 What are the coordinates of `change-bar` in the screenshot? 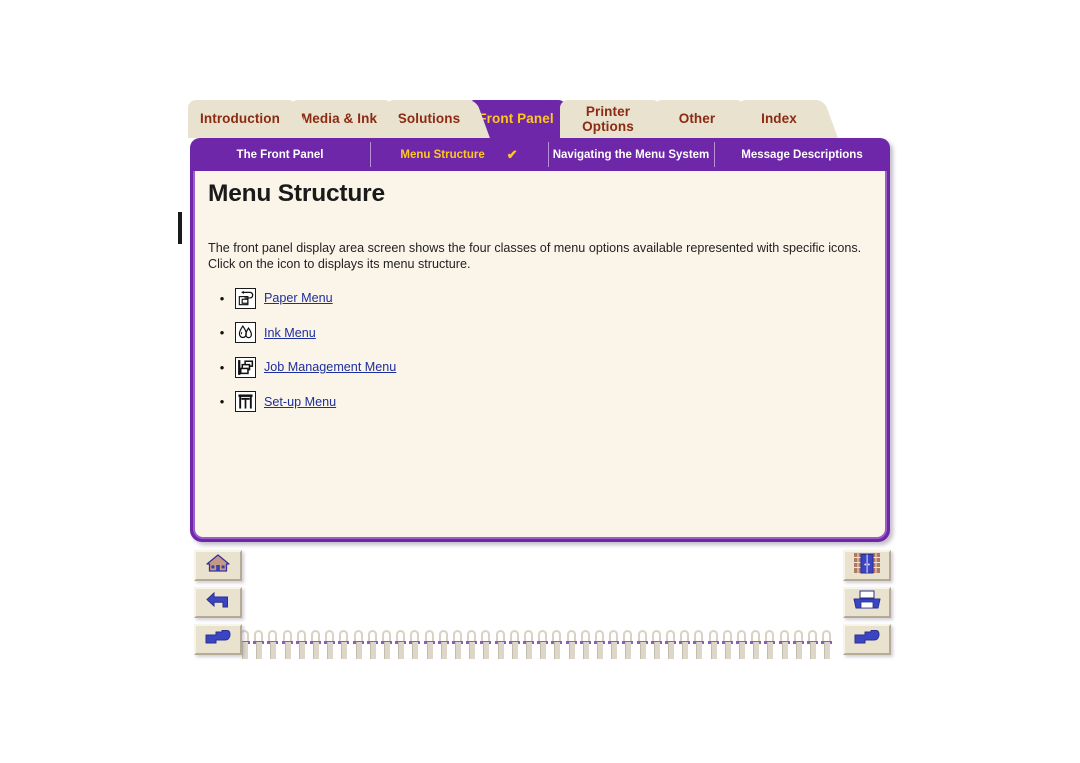 It's located at (180, 228).